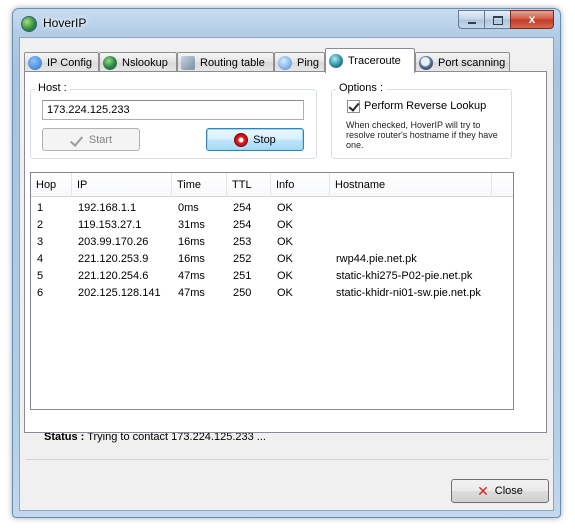  What do you see at coordinates (361, 88) in the screenshot?
I see `options-label: Options :` at bounding box center [361, 88].